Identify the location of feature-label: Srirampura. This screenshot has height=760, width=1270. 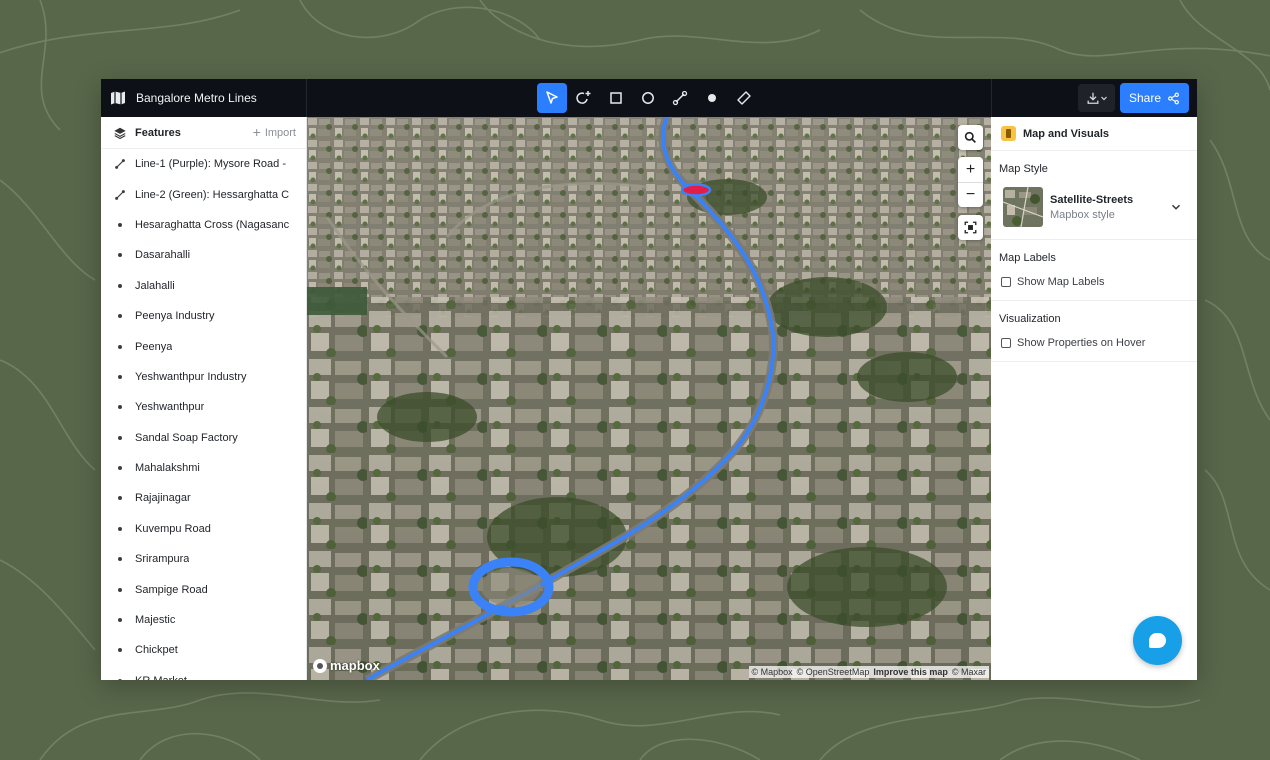
(162, 559).